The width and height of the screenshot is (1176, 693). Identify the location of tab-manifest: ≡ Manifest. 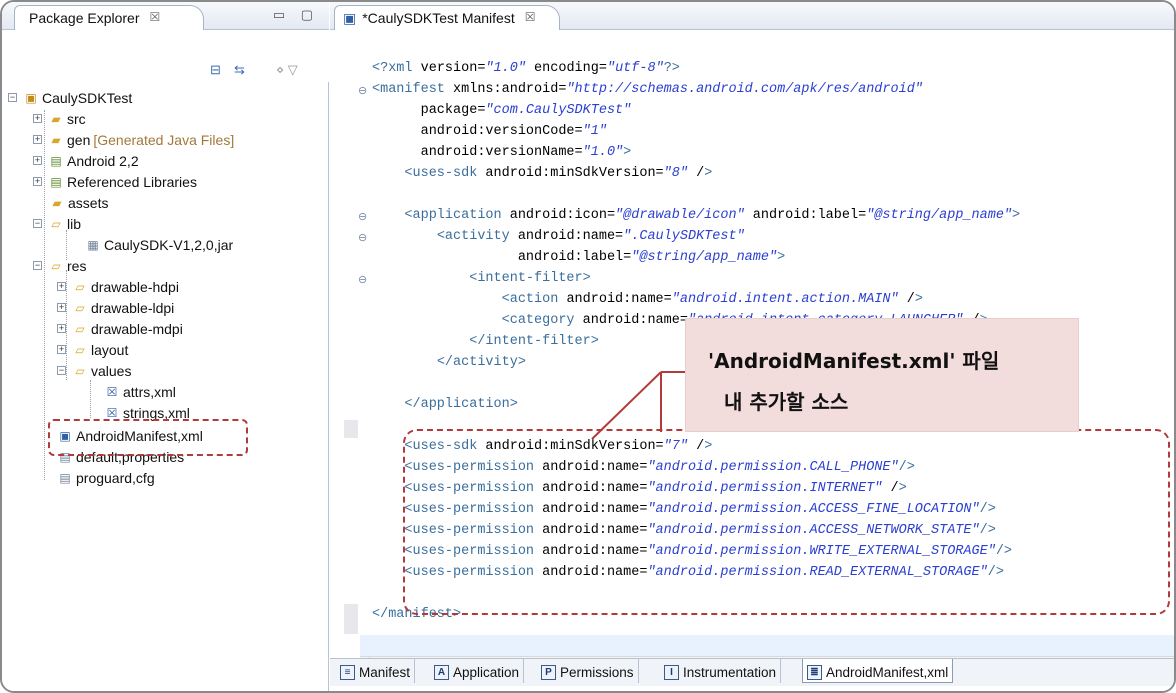
(376, 671).